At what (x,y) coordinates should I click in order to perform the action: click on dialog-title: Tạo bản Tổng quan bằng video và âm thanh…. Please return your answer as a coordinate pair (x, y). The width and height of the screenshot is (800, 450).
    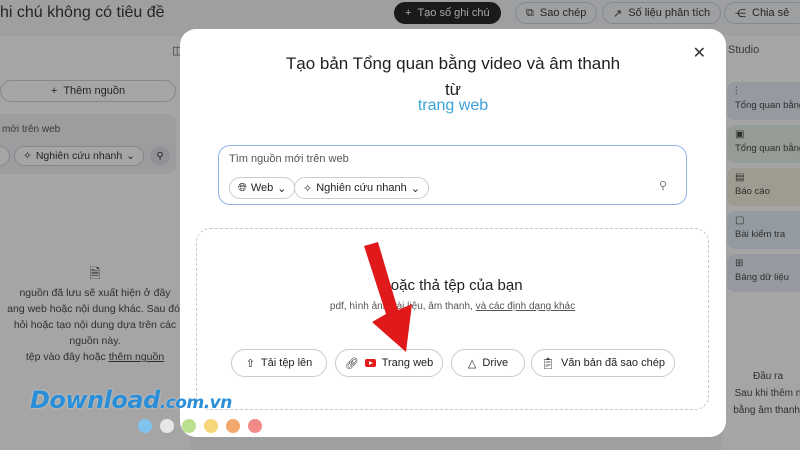
    Looking at the image, I should click on (453, 76).